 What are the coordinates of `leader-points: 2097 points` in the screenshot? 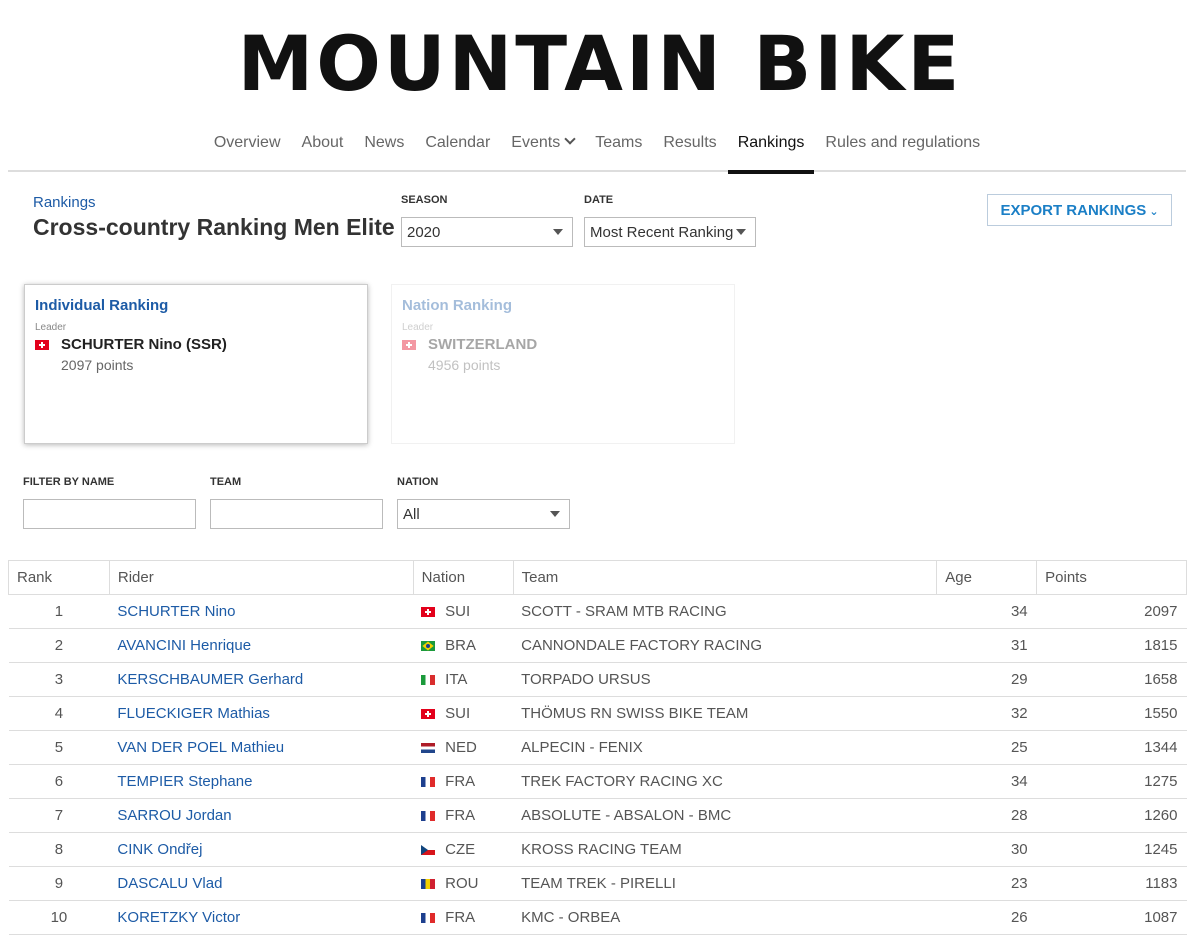 It's located at (97, 365).